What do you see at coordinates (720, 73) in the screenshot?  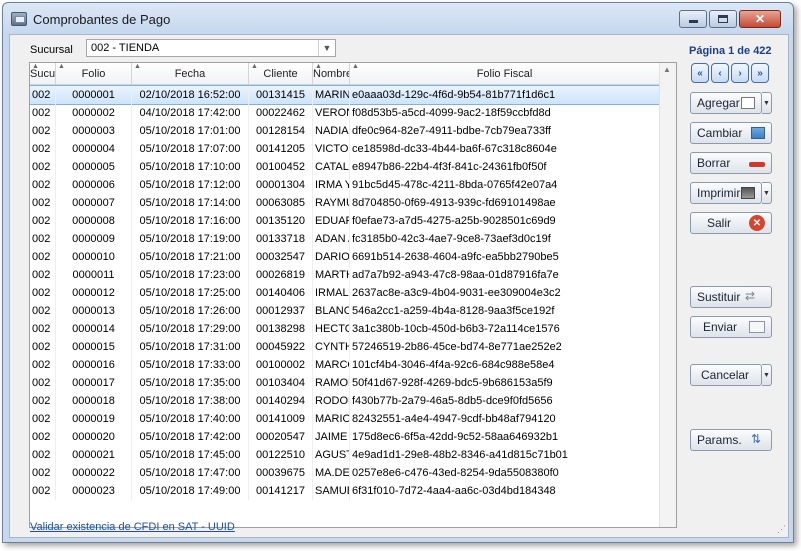 I see `prev-page-button: ‹` at bounding box center [720, 73].